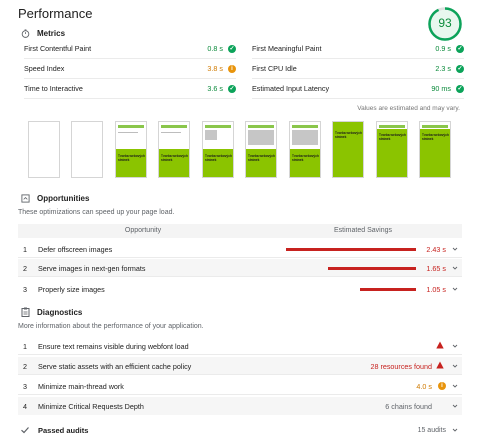  What do you see at coordinates (63, 198) in the screenshot?
I see `opportunities-heading-label: Opportunities` at bounding box center [63, 198].